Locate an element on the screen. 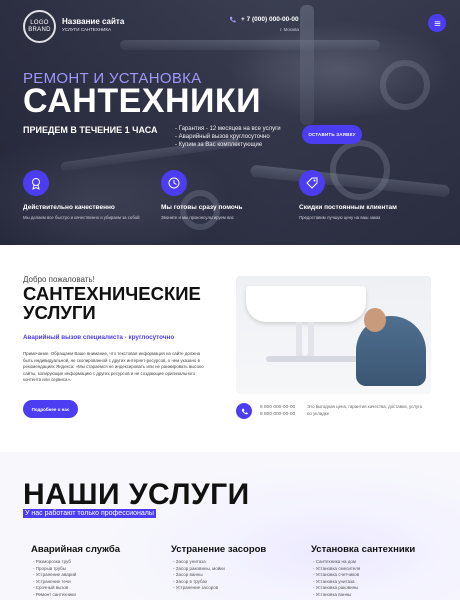  feature-desc: Предоставим лучшую цену на ваш заказ is located at coordinates (340, 217).